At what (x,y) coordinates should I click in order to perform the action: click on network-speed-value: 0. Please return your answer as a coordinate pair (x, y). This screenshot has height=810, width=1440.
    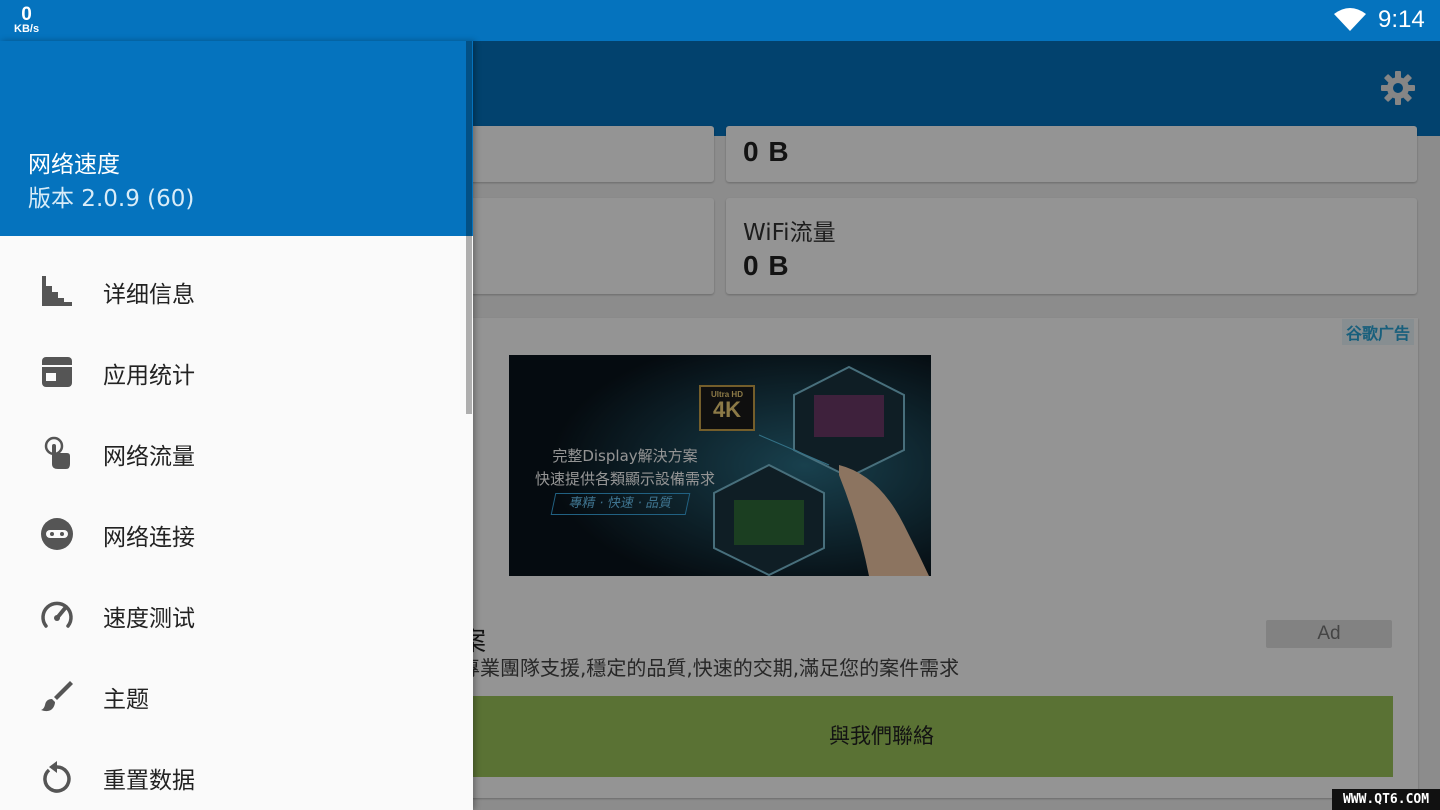
    Looking at the image, I should click on (26, 14).